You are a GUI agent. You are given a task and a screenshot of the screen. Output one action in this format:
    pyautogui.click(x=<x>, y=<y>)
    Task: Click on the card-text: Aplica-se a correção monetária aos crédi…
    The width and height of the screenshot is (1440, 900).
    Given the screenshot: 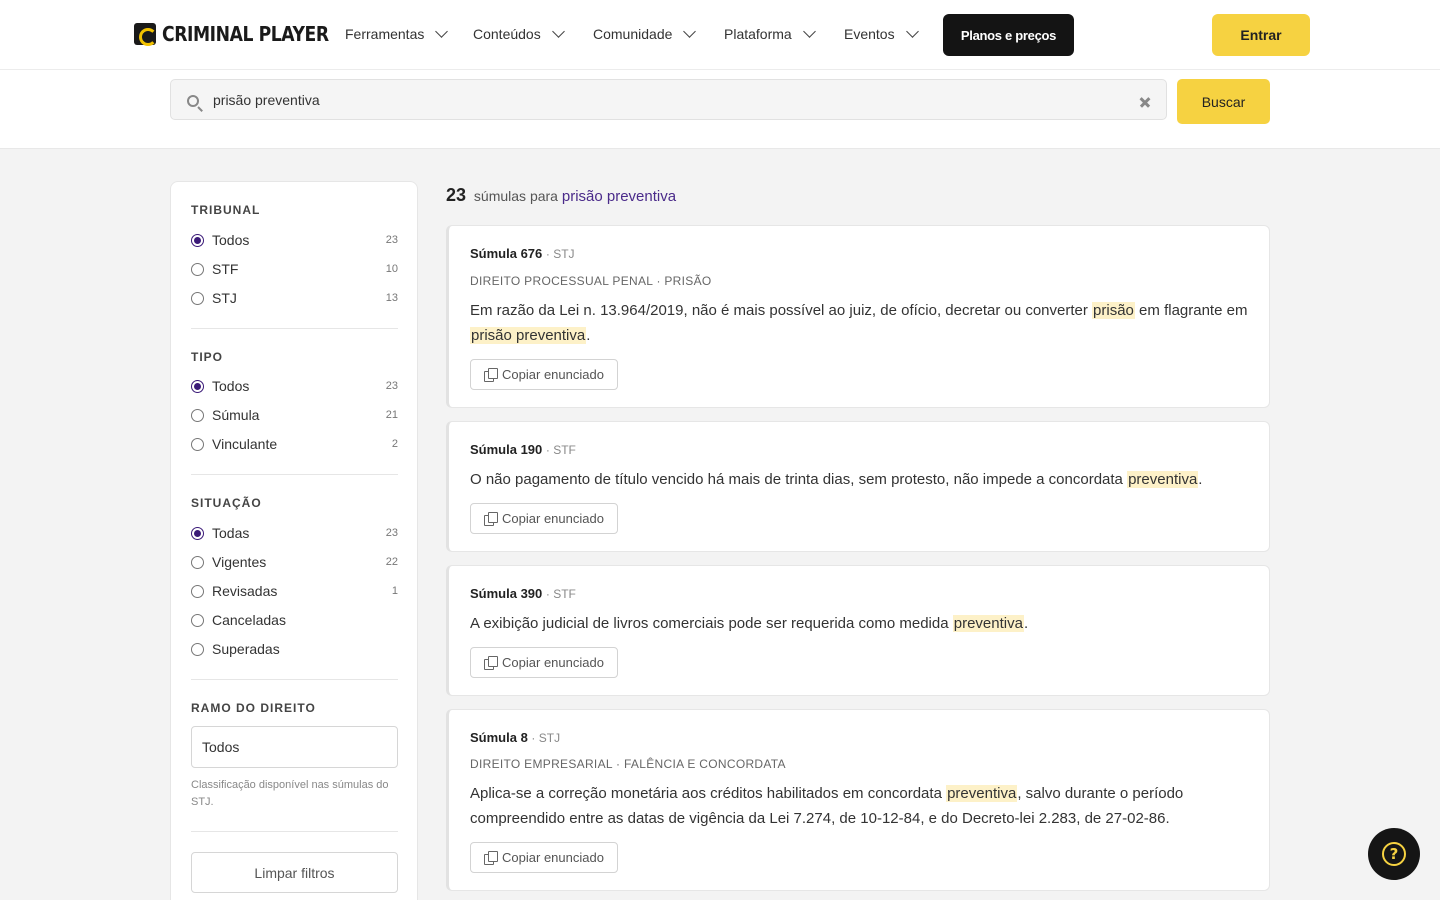 What is the action you would take?
    pyautogui.click(x=827, y=806)
    